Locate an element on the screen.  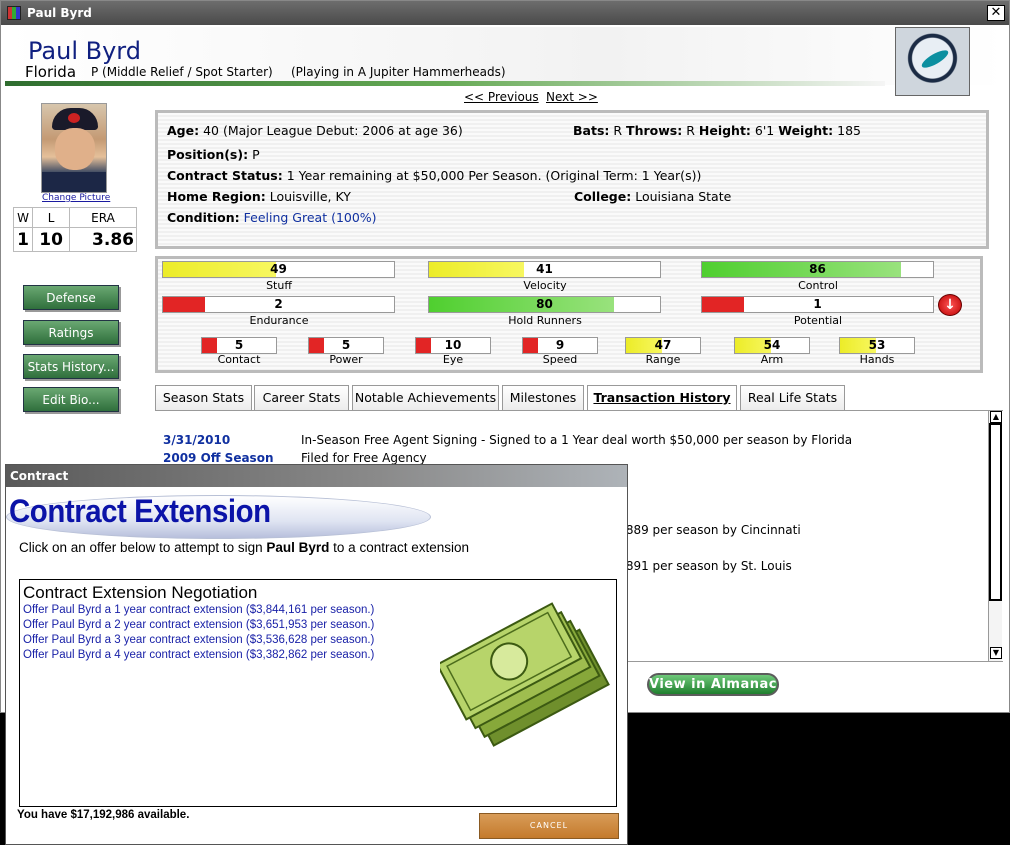
height-label: Height: is located at coordinates (724, 130).